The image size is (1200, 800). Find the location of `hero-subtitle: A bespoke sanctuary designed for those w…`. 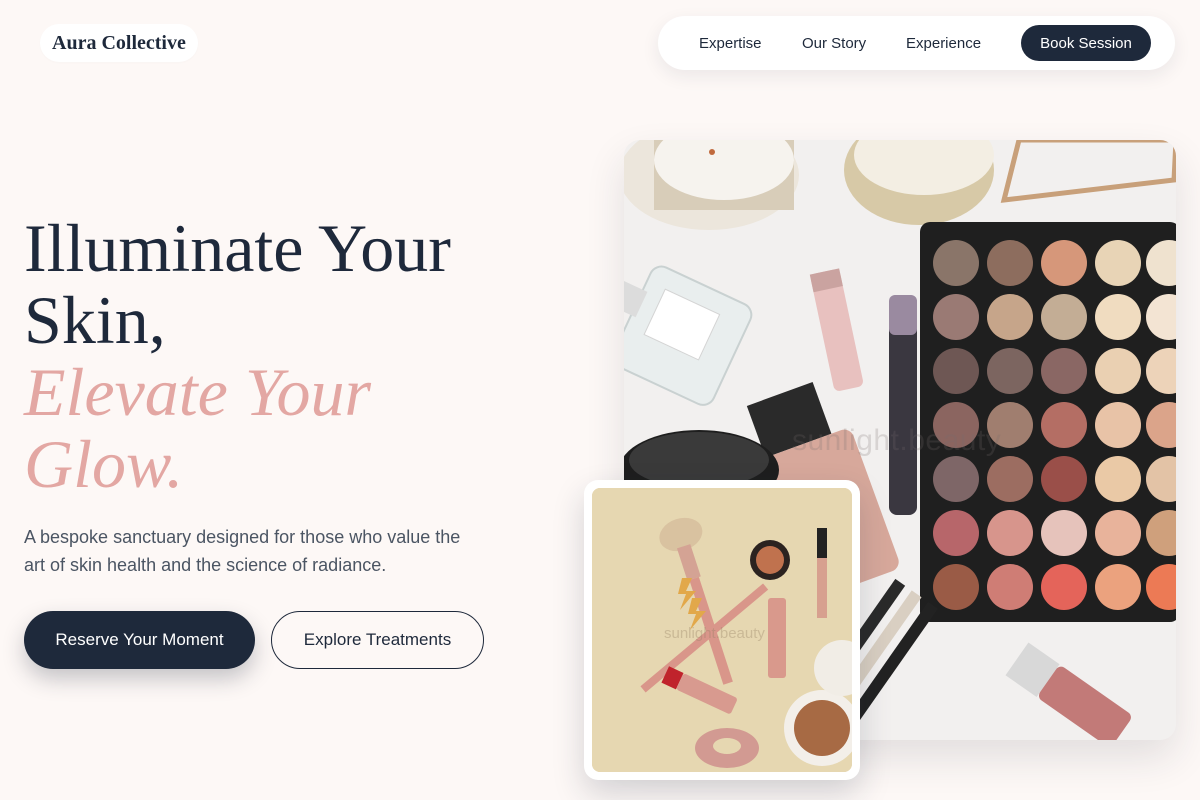

hero-subtitle: A bespoke sanctuary designed for those w… is located at coordinates (242, 551).